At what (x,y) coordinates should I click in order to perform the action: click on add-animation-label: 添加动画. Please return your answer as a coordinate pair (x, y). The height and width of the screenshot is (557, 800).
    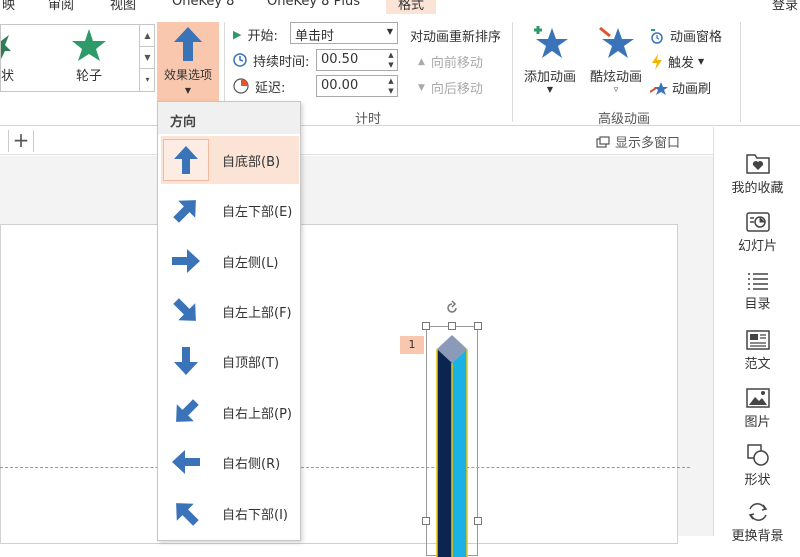
    Looking at the image, I should click on (549, 77).